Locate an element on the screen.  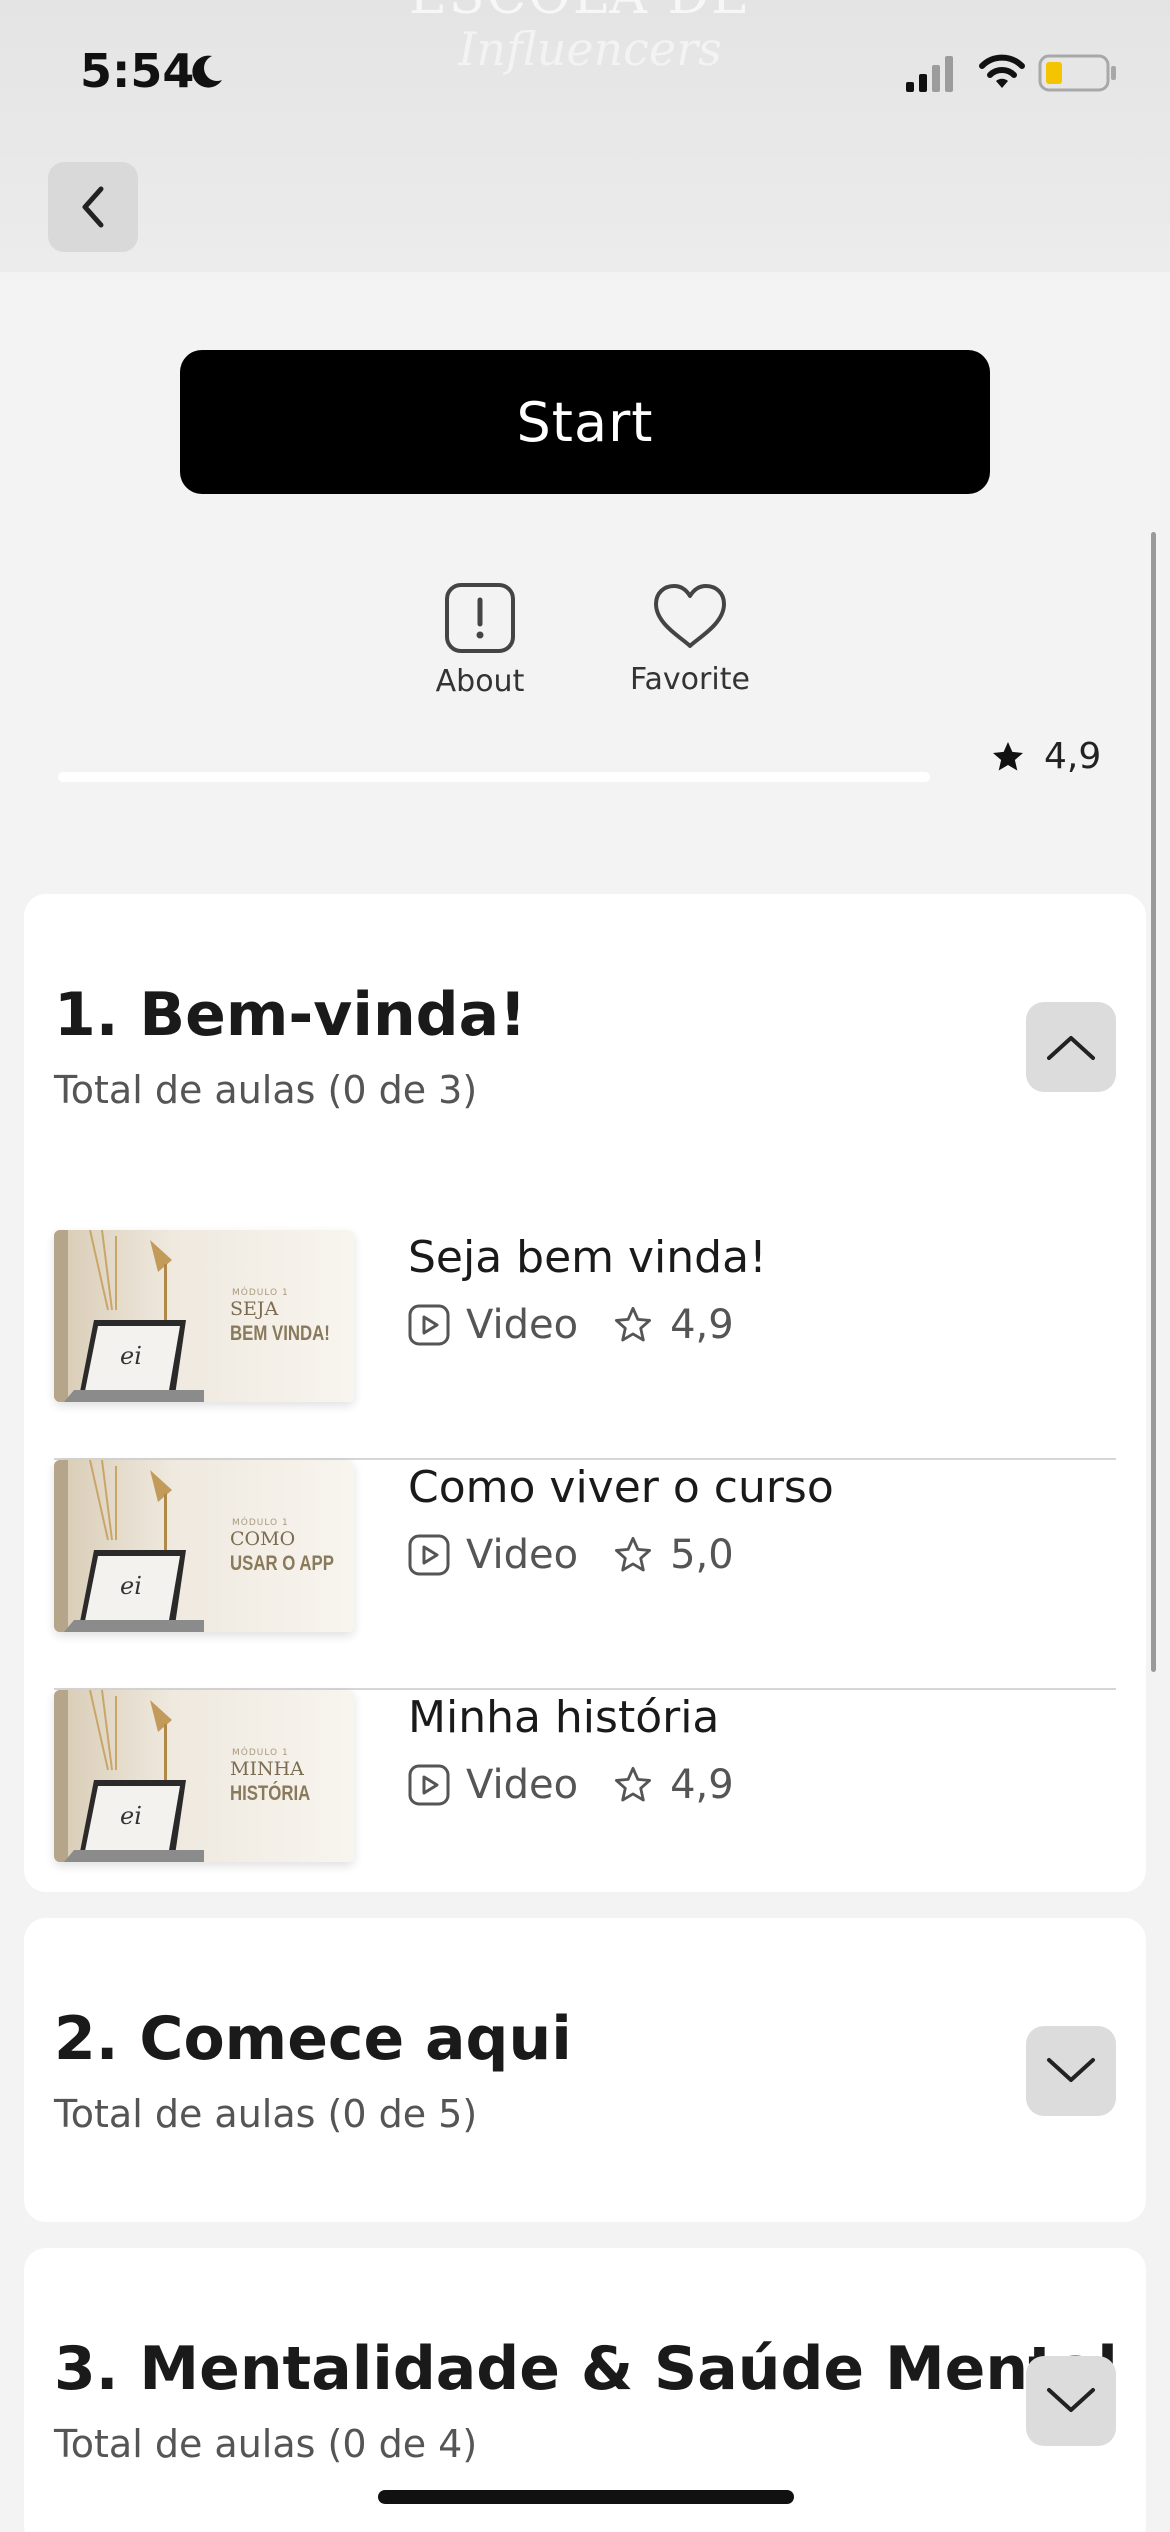
thumb-title-line1: MINHA is located at coordinates (267, 1769).